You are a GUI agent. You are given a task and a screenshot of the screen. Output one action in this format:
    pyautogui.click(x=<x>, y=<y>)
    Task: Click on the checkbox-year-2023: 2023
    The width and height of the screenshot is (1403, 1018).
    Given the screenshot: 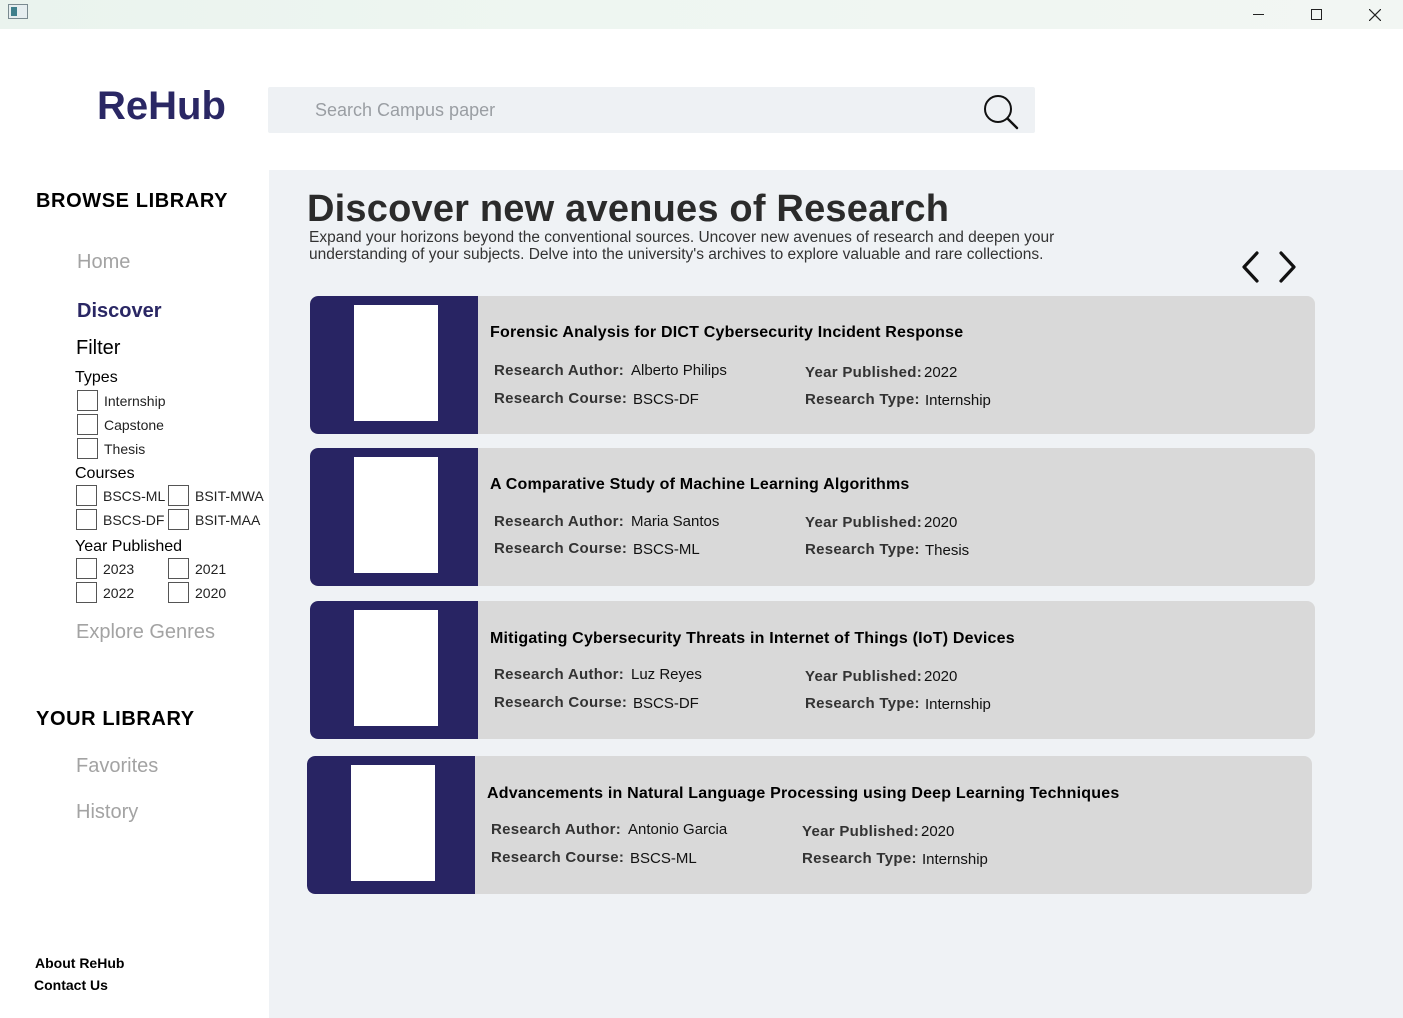 What is the action you would take?
    pyautogui.click(x=105, y=568)
    